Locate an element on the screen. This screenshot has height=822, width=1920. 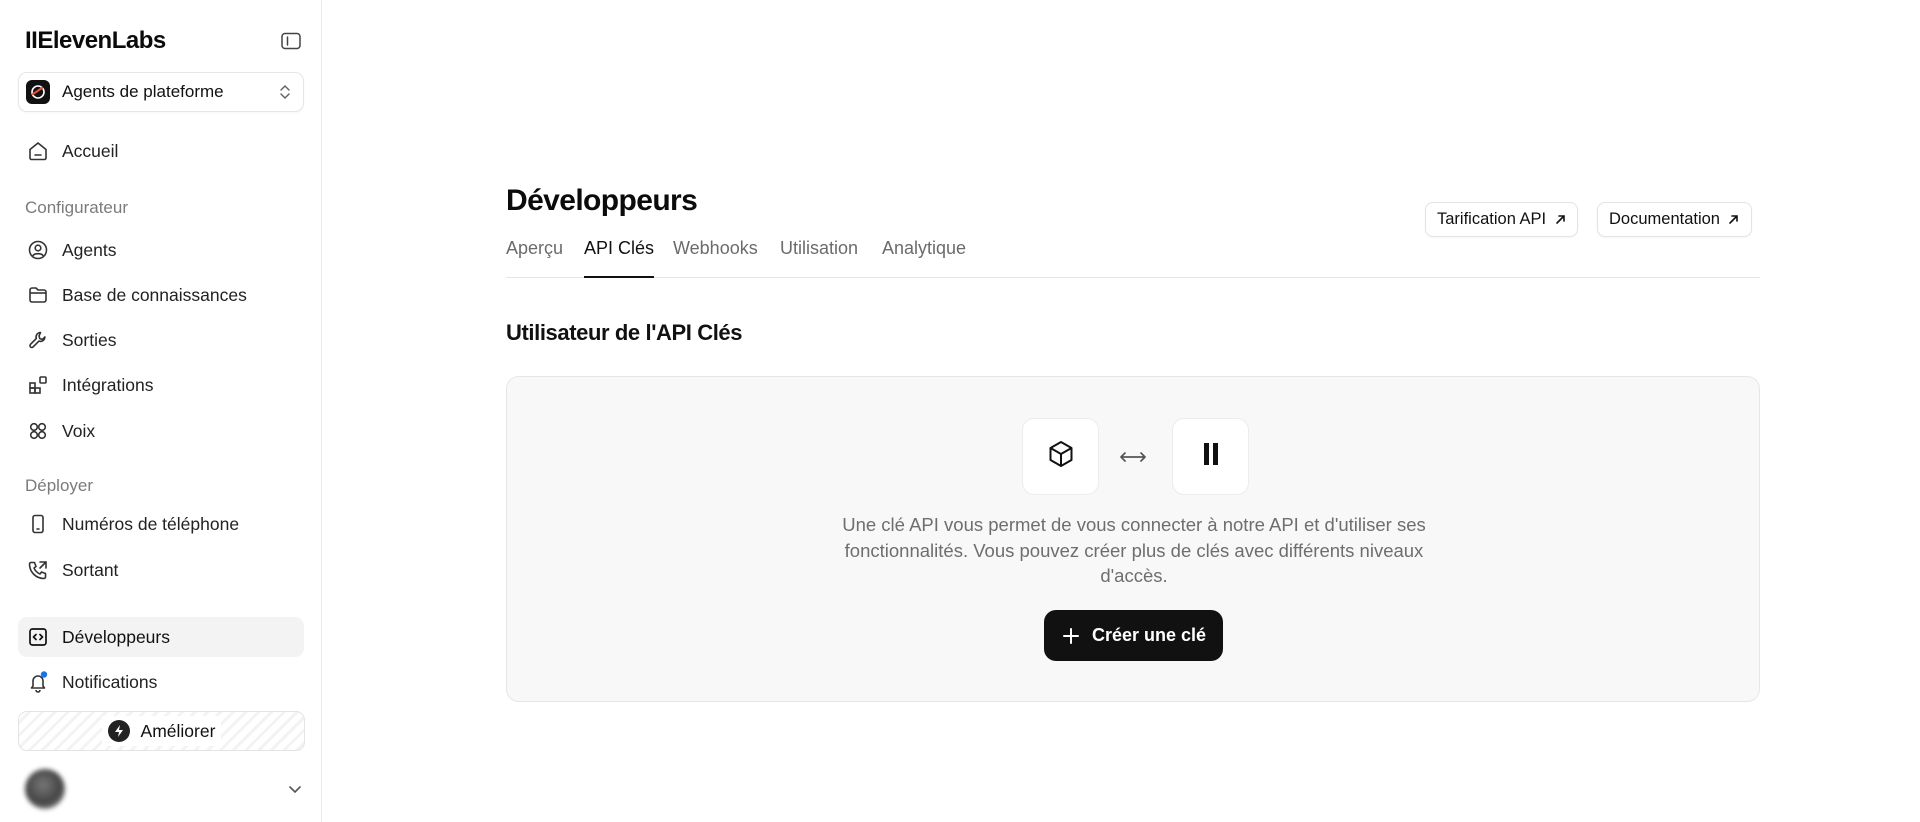
integrations-icon is located at coordinates (38, 385).